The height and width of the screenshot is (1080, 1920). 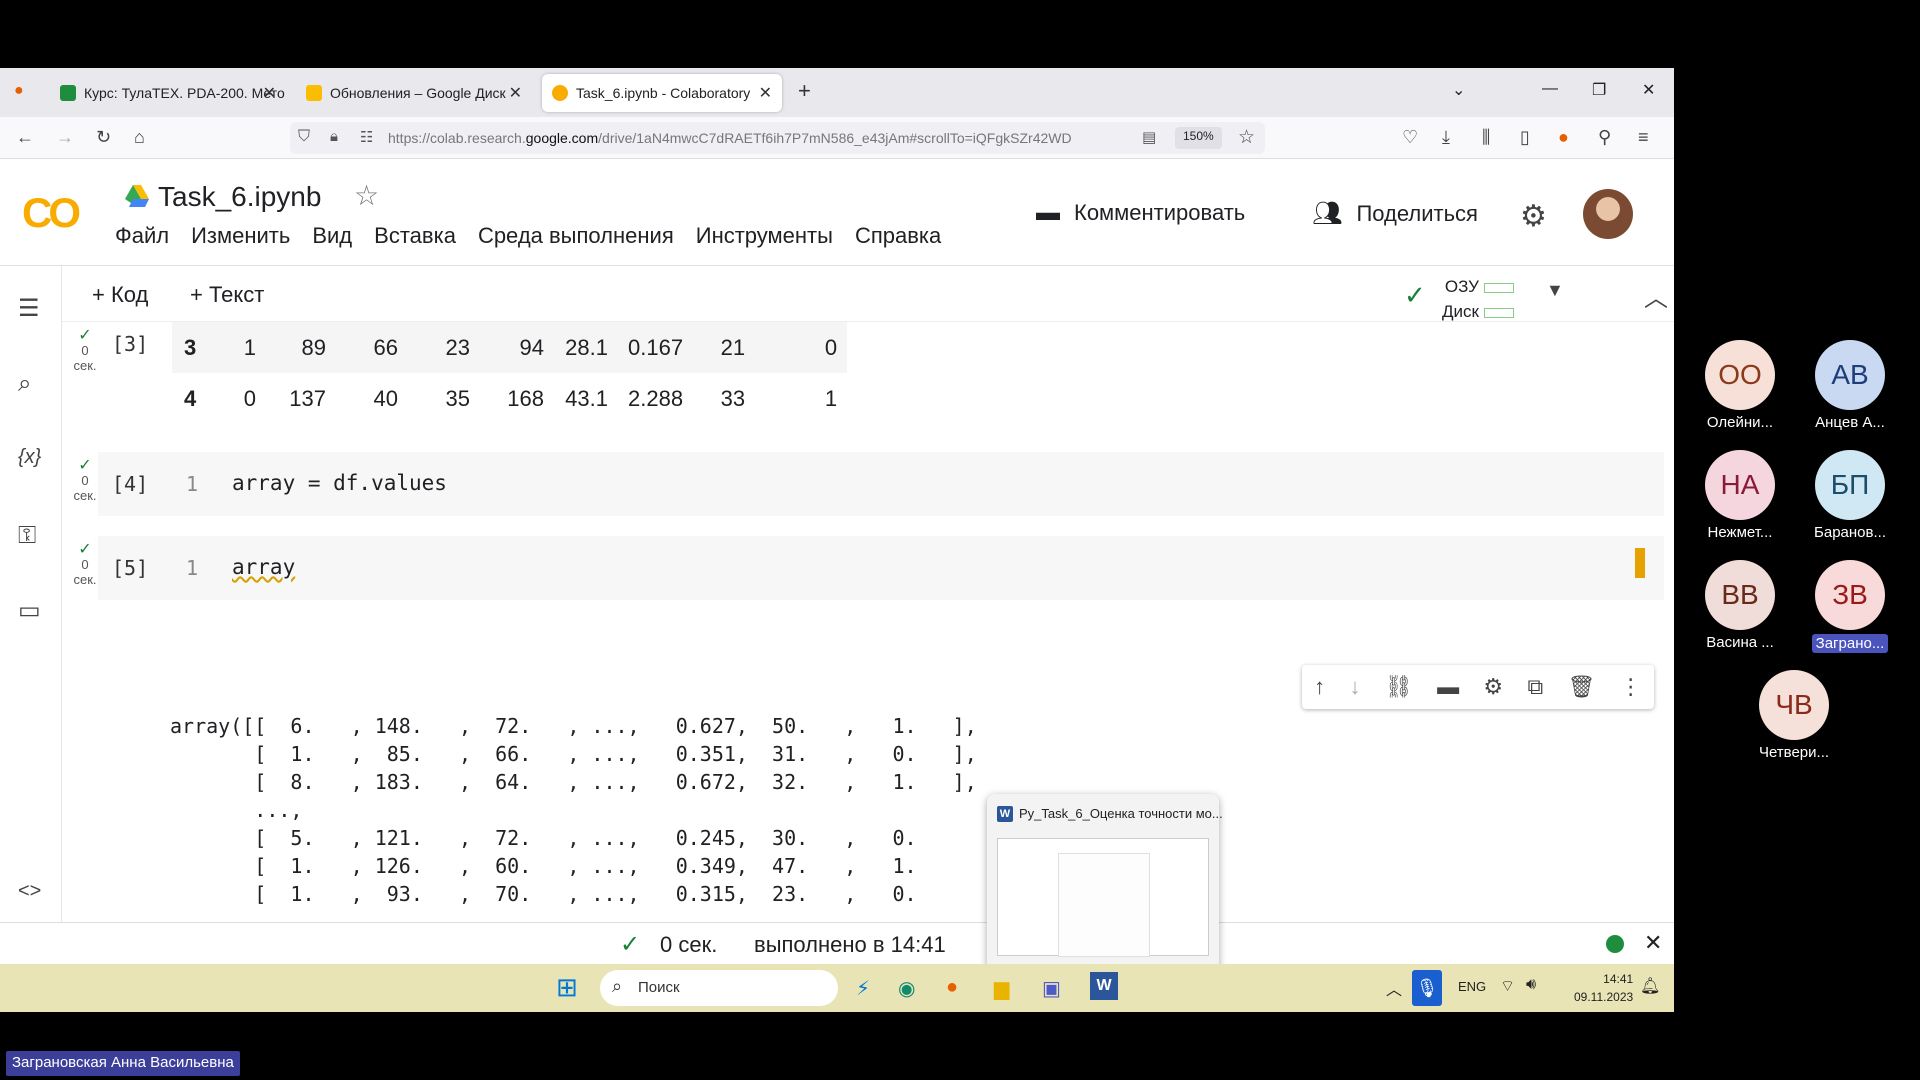 I want to click on reload-icon: ↻, so click(x=103, y=137).